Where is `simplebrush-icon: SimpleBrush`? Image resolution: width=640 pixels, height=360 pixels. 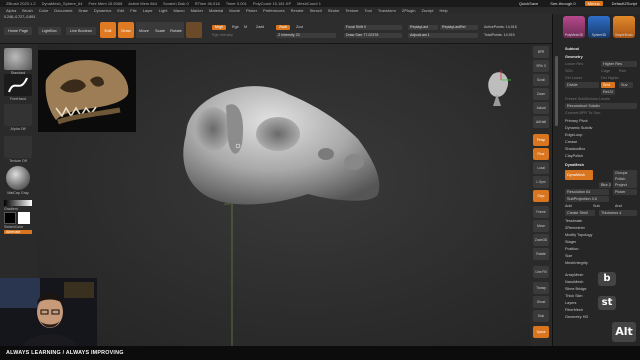 simplebrush-icon: SimpleBrush is located at coordinates (624, 27).